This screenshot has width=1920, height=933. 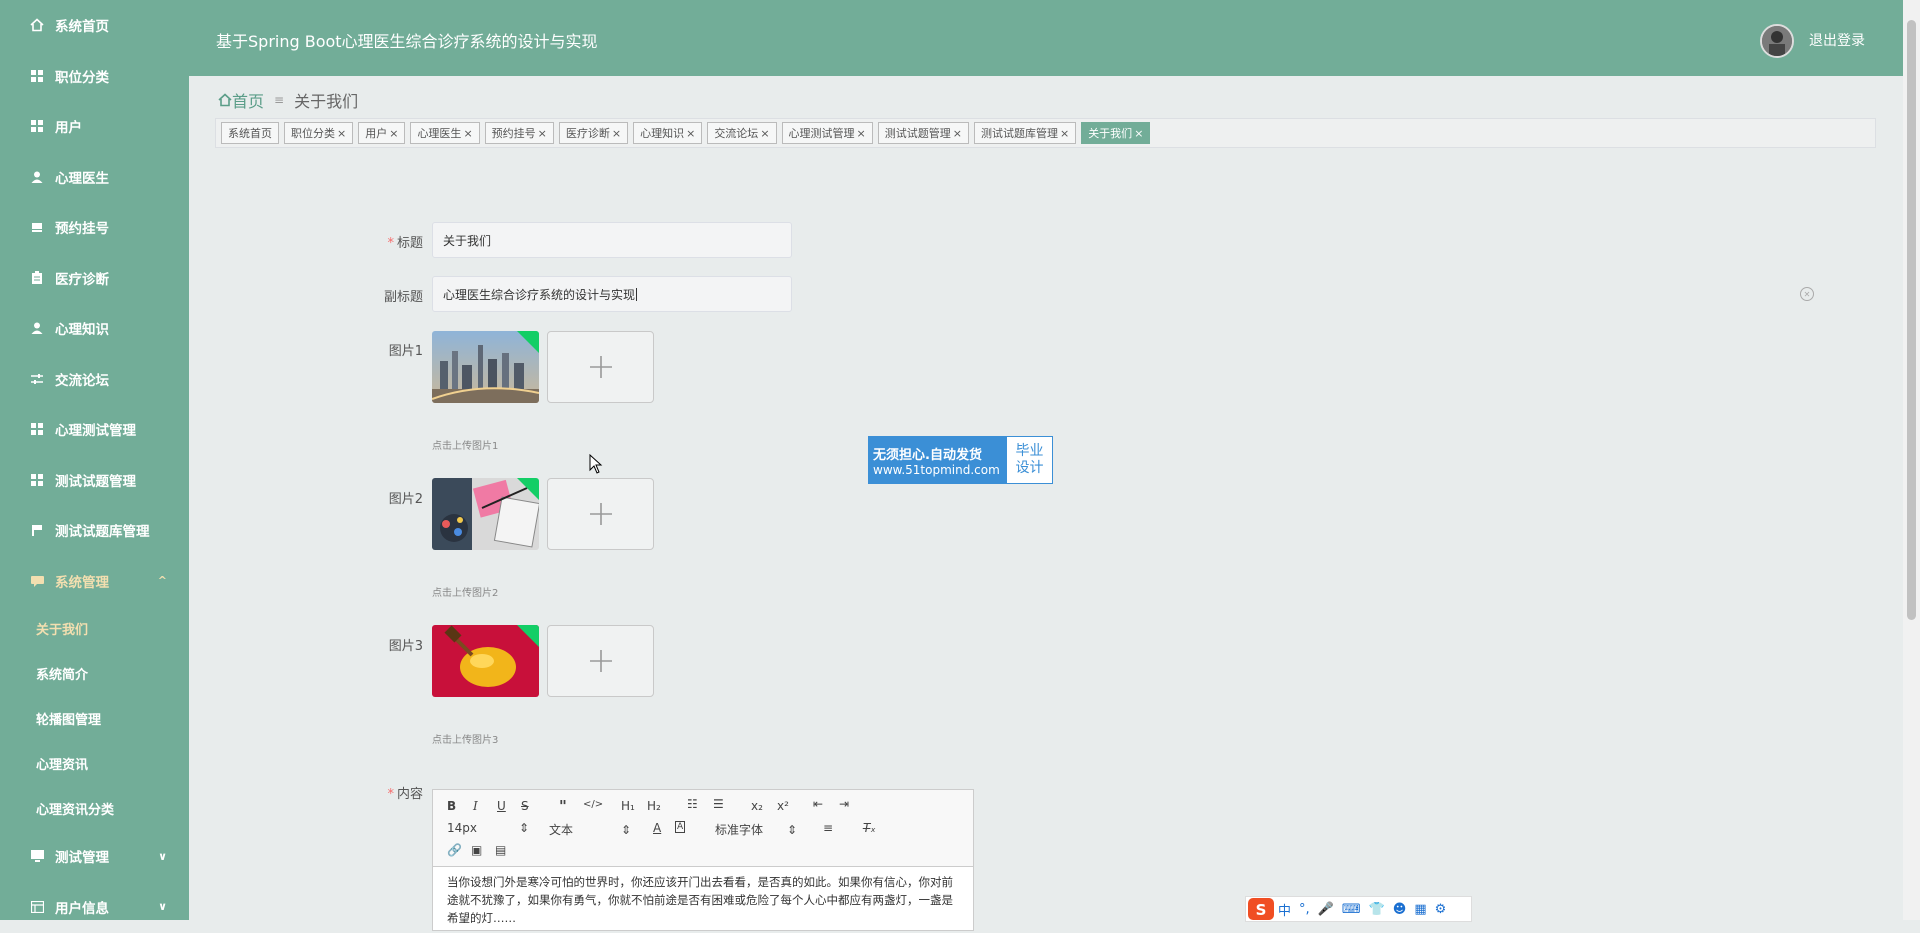 What do you see at coordinates (501, 806) in the screenshot?
I see `underline-button: U` at bounding box center [501, 806].